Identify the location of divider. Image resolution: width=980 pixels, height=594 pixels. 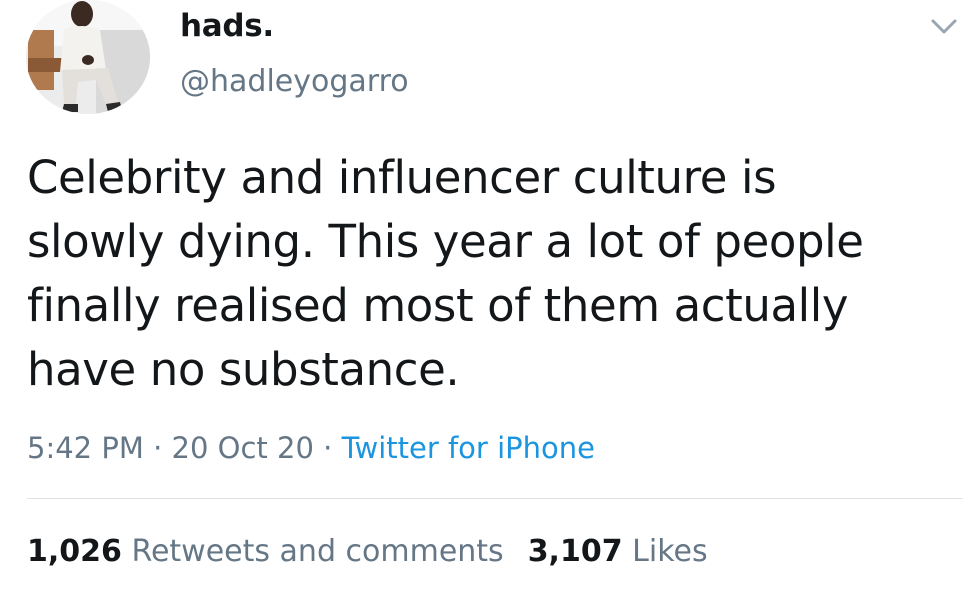
(495, 498).